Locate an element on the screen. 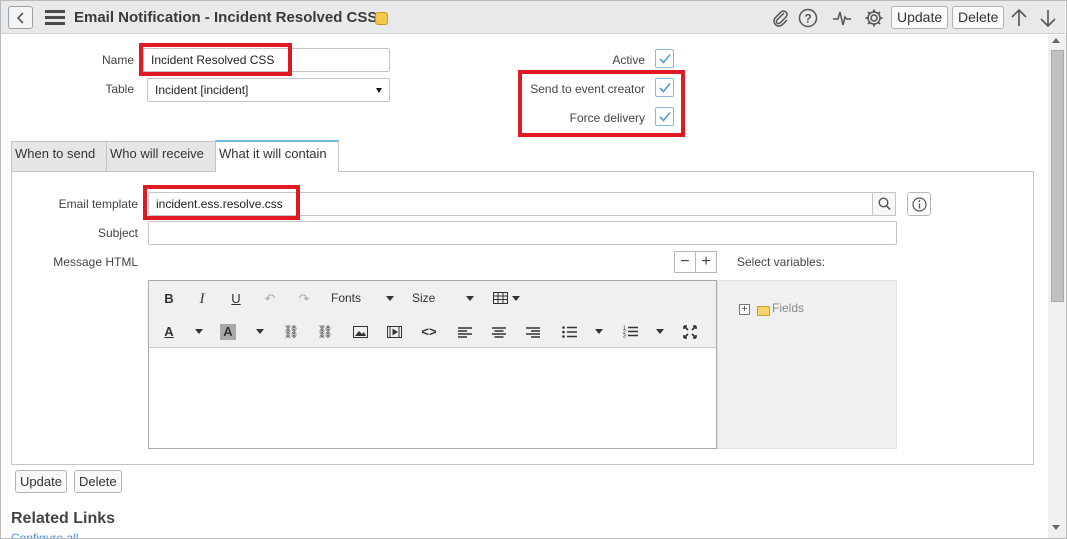  editor-content-area is located at coordinates (432, 398).